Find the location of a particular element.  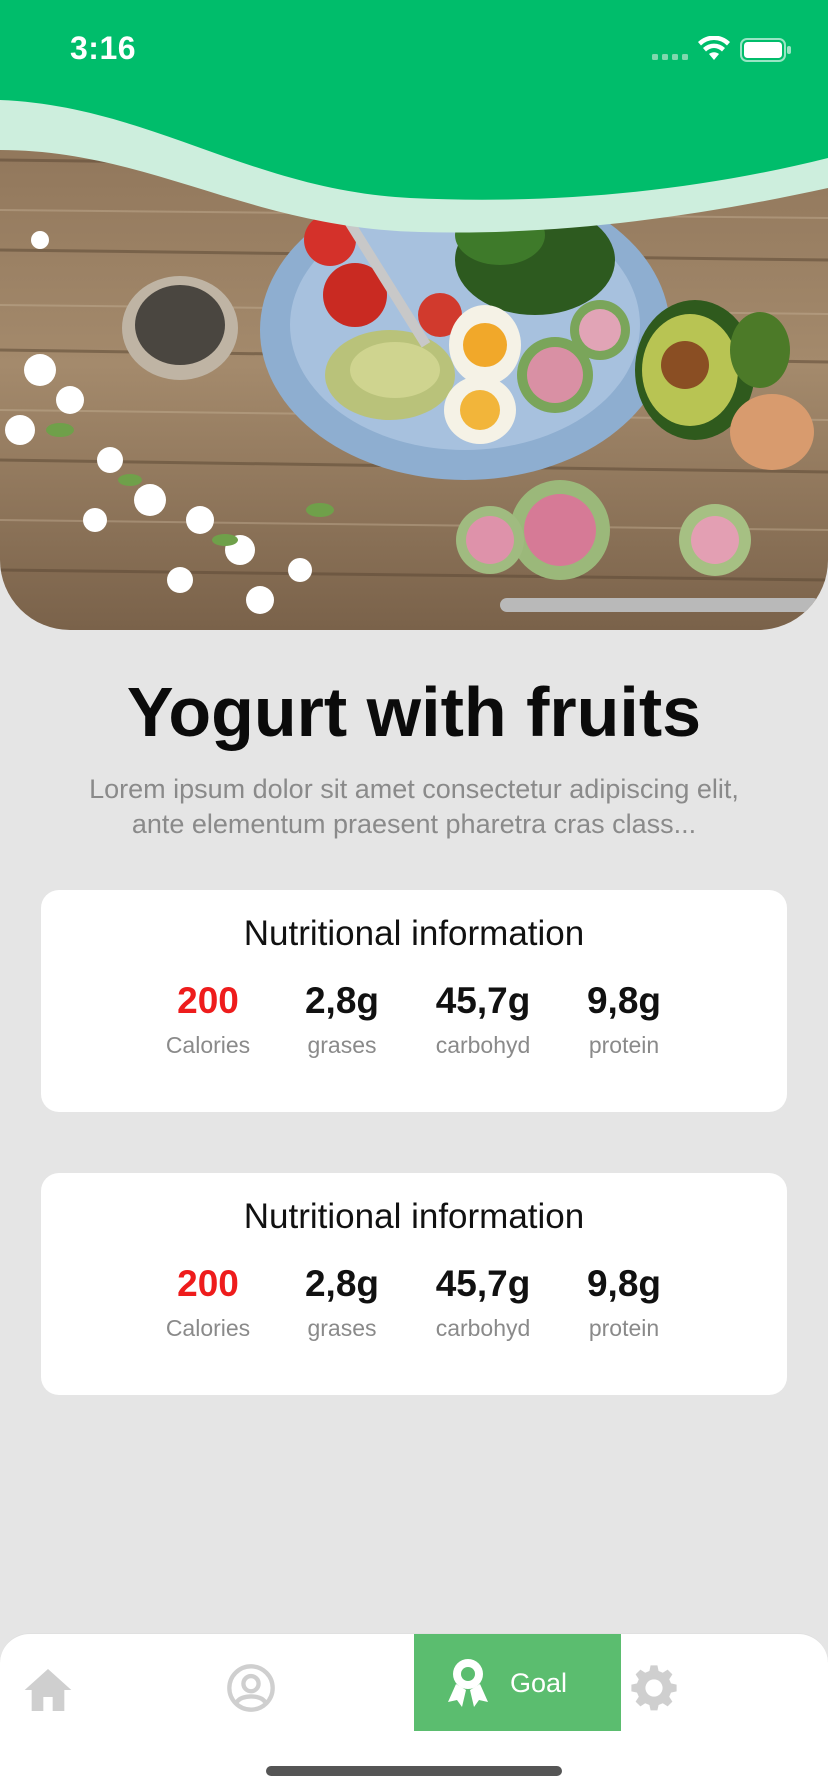

profile-icon is located at coordinates (251, 1688).